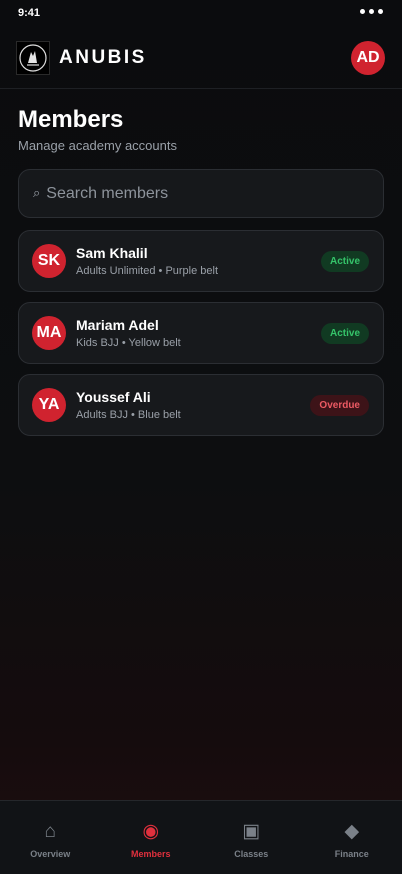 This screenshot has height=874, width=402. I want to click on status-bar: 9:41, so click(201, 14).